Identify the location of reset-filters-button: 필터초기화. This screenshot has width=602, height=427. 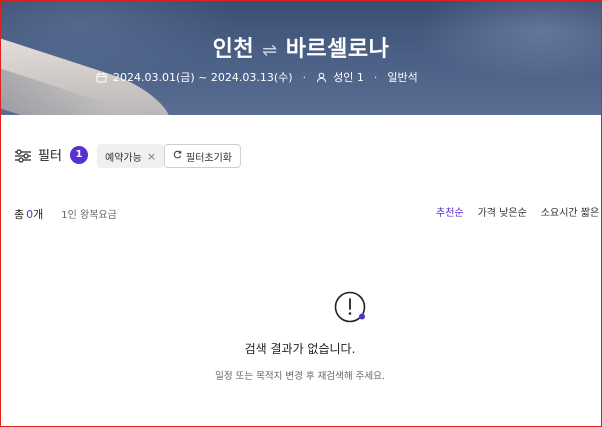
(202, 156).